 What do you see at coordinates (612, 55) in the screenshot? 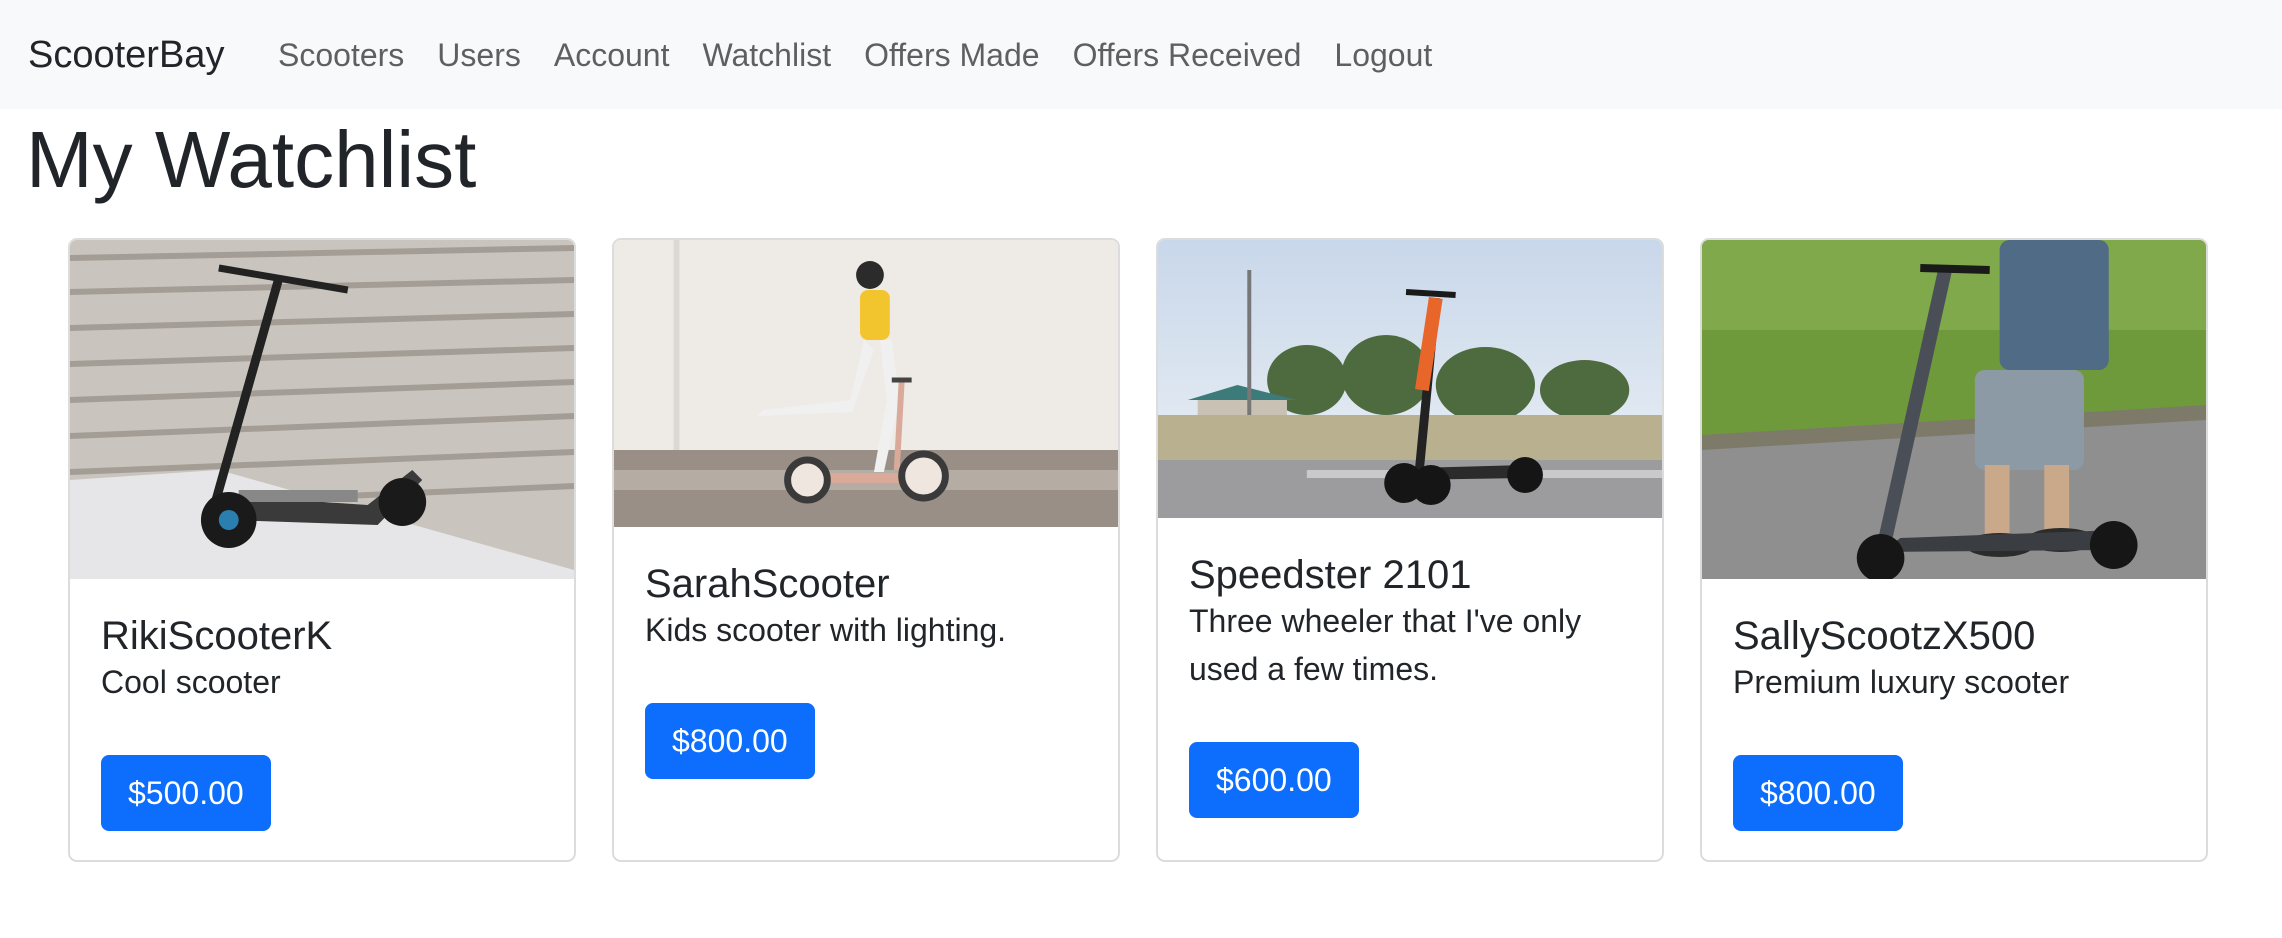
I see `nav-link-account: Account` at bounding box center [612, 55].